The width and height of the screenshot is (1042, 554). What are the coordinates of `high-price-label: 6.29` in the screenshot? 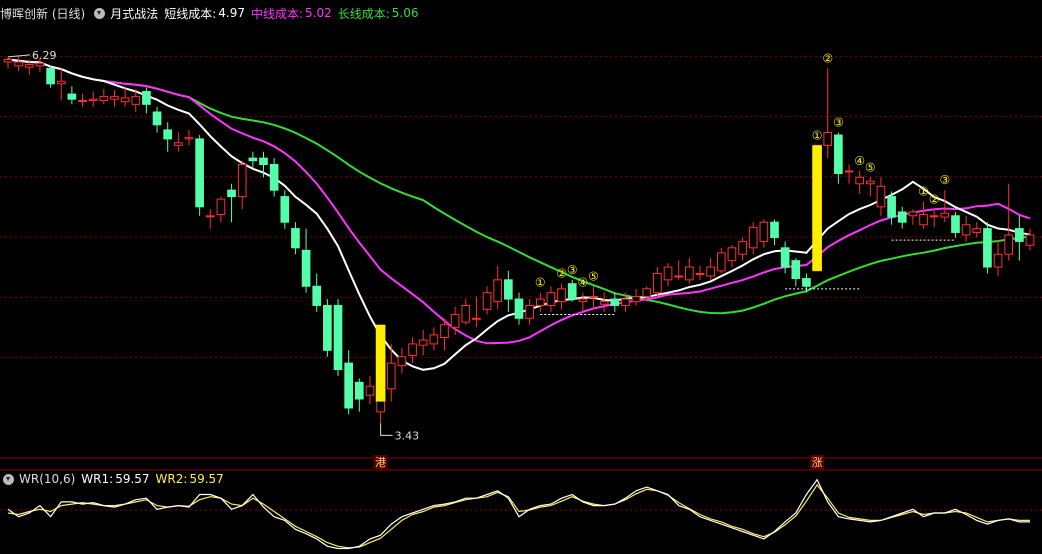 It's located at (44, 55).